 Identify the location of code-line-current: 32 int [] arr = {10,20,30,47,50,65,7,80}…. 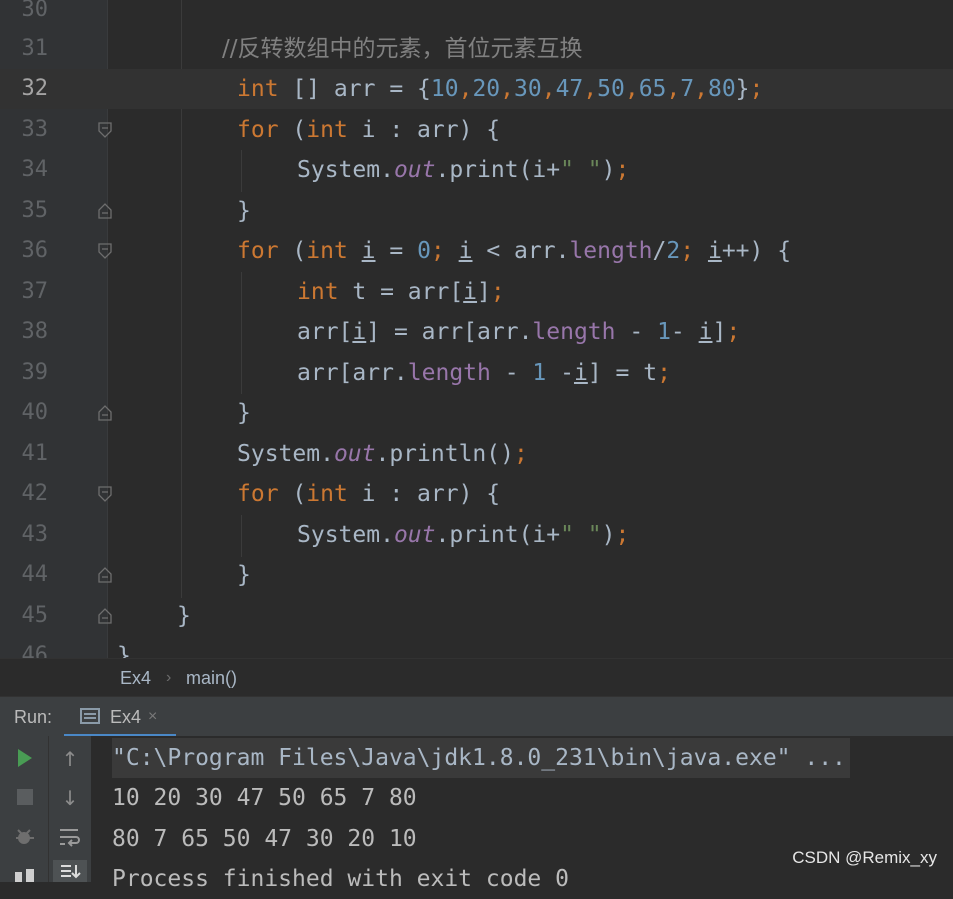
(476, 89).